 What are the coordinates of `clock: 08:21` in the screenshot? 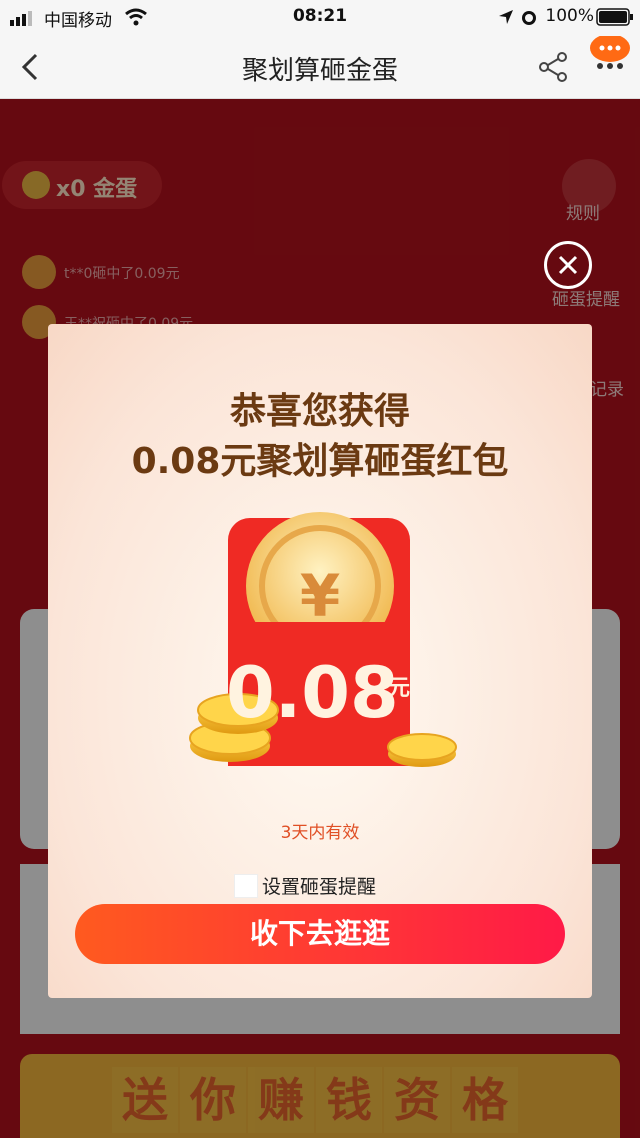 It's located at (320, 16).